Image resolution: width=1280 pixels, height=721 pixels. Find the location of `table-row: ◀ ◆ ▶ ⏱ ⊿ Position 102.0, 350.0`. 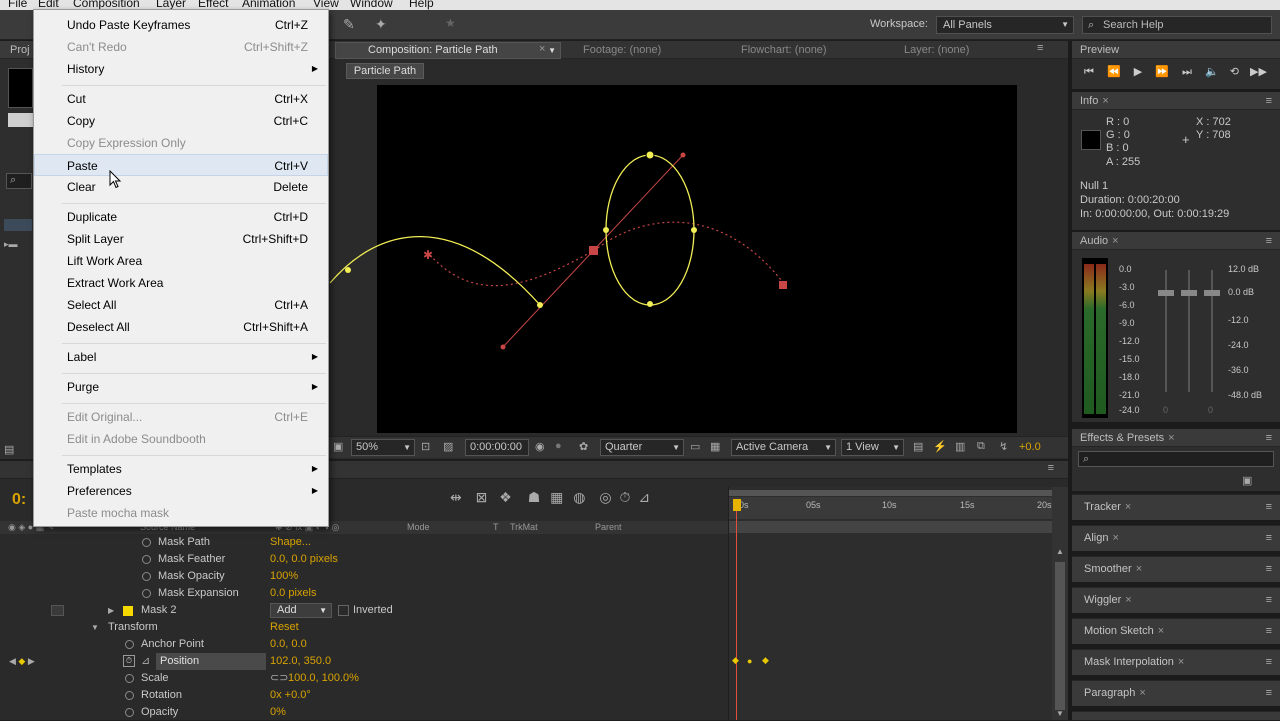

table-row: ◀ ◆ ▶ ⏱ ⊿ Position 102.0, 350.0 is located at coordinates (364, 661).